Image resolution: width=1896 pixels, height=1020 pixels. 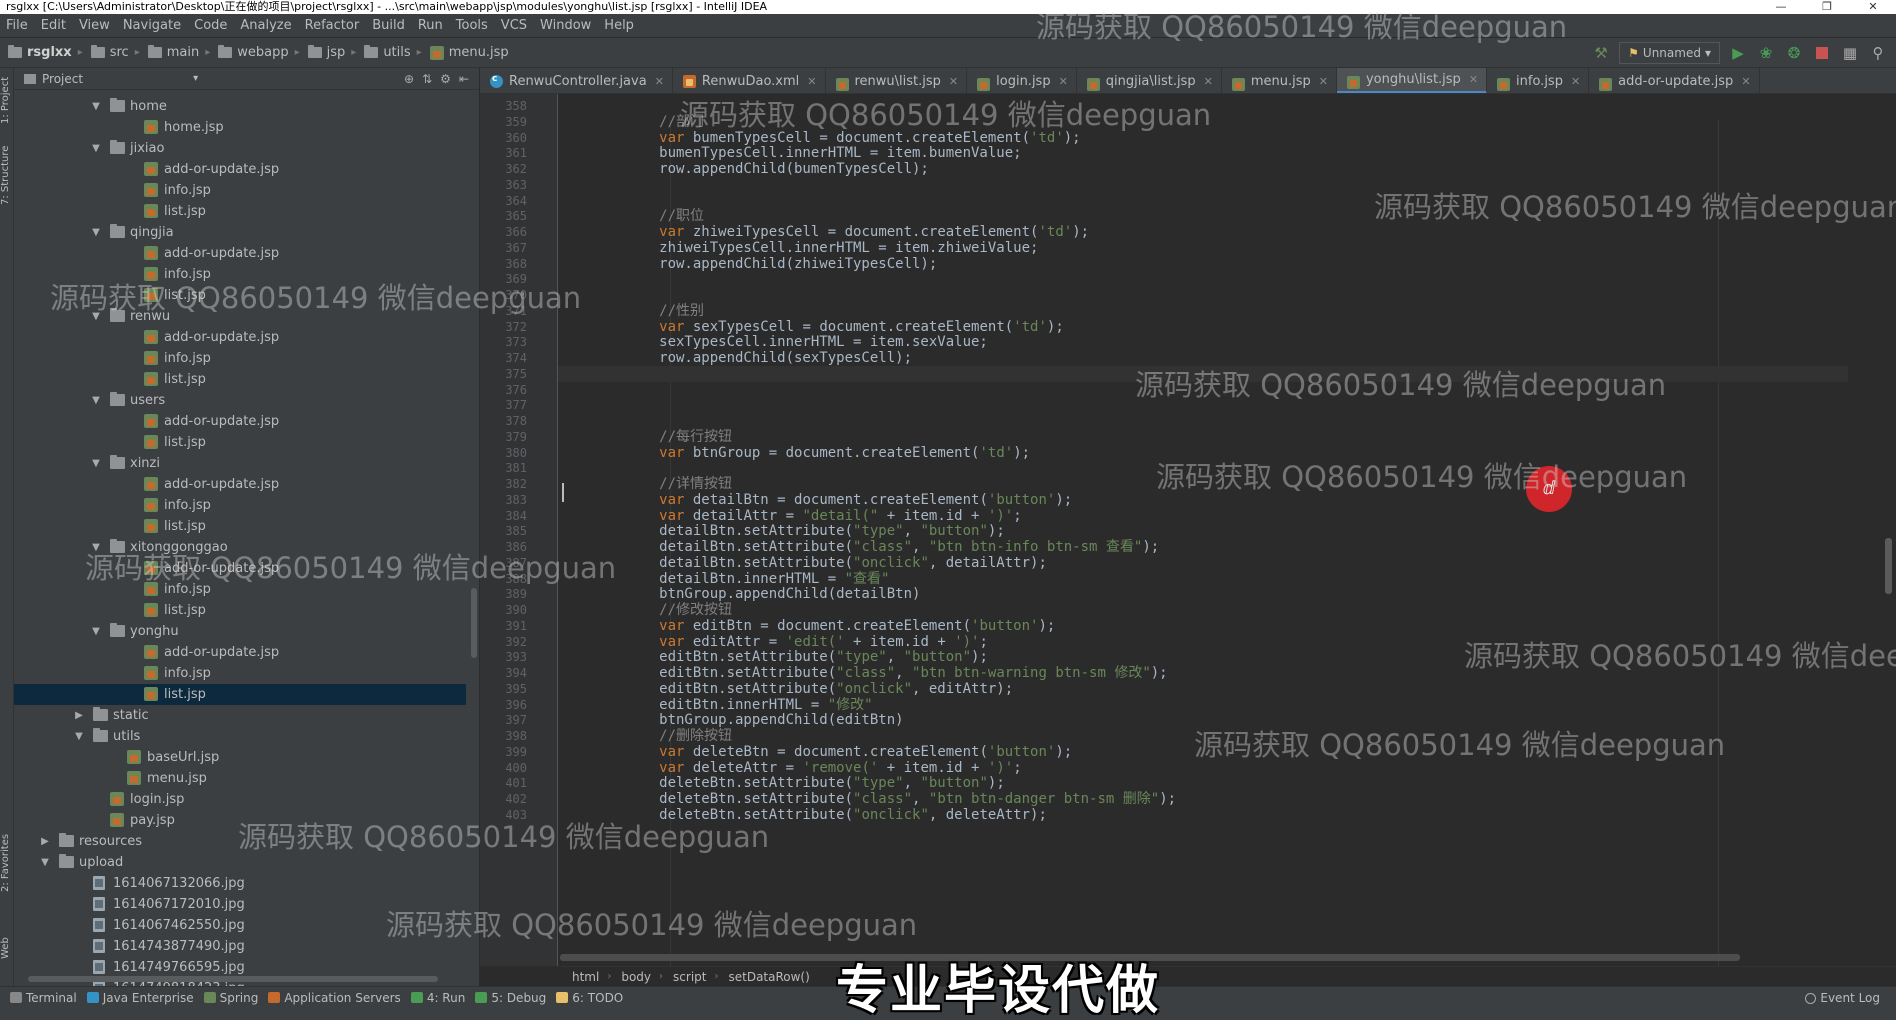 I want to click on tree-folder: ▶ static, so click(x=240, y=715).